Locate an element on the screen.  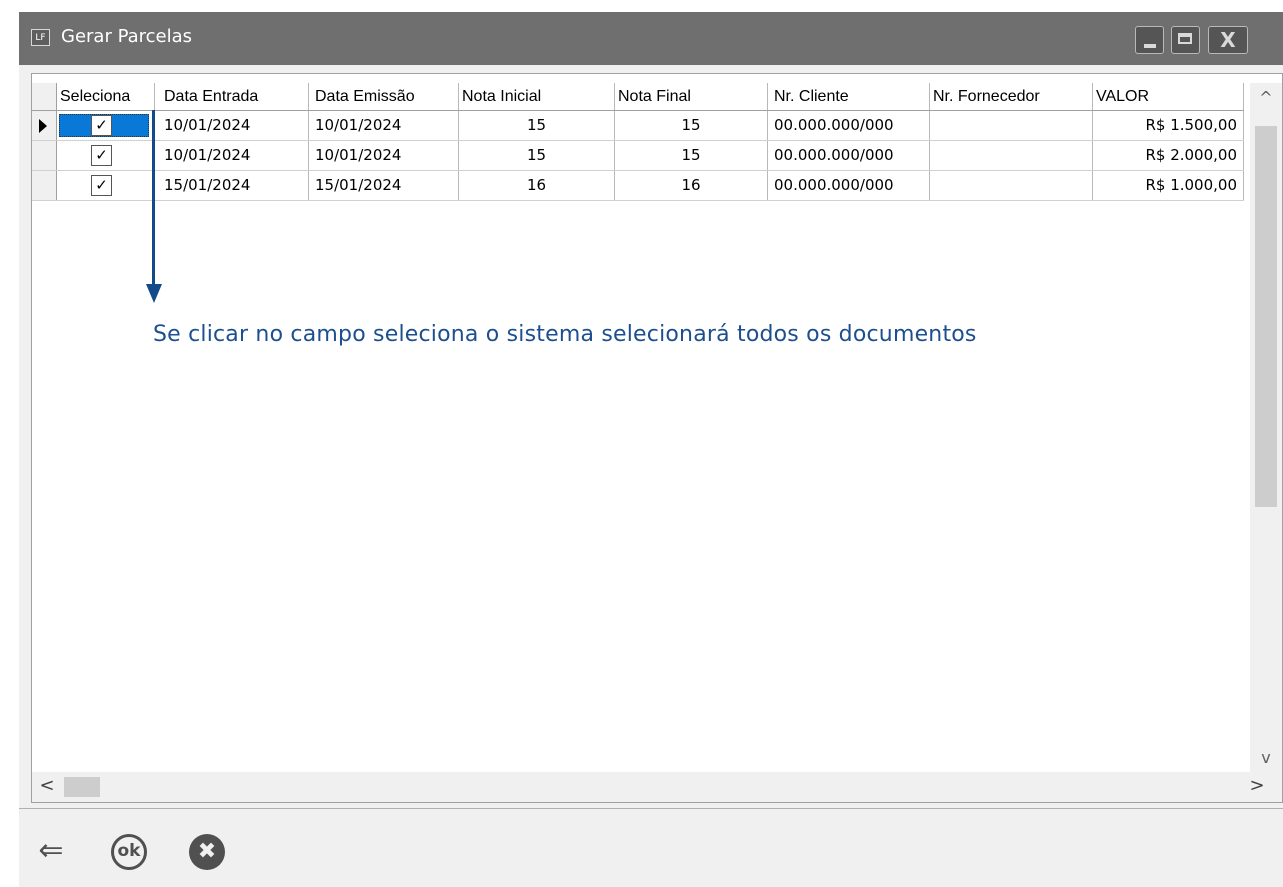
ok-button: ok is located at coordinates (129, 852).